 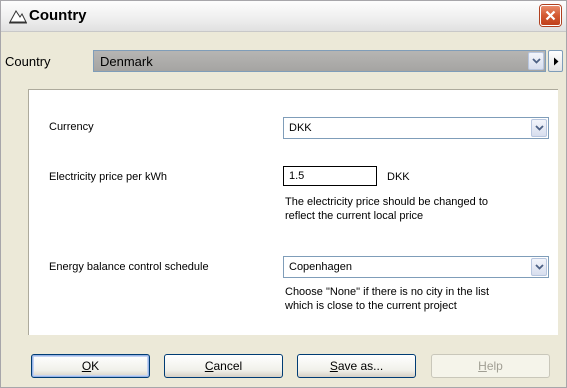 I want to click on schedule-dropdown-button, so click(x=539, y=267).